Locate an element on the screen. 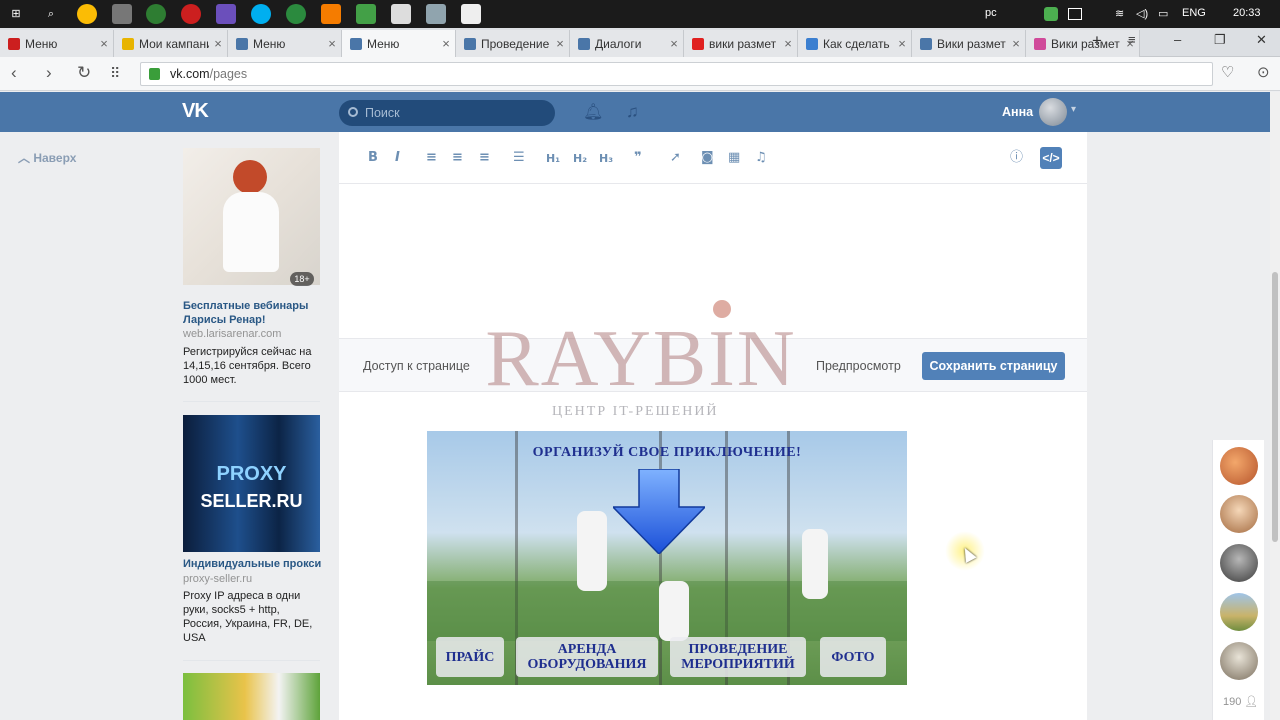 Image resolution: width=1280 pixels, height=720 pixels. tray-icon is located at coordinates (1051, 14).